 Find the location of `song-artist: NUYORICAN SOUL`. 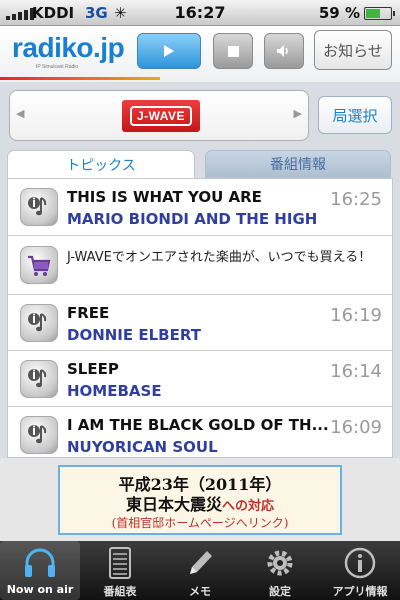

song-artist: NUYORICAN SOUL is located at coordinates (142, 447).